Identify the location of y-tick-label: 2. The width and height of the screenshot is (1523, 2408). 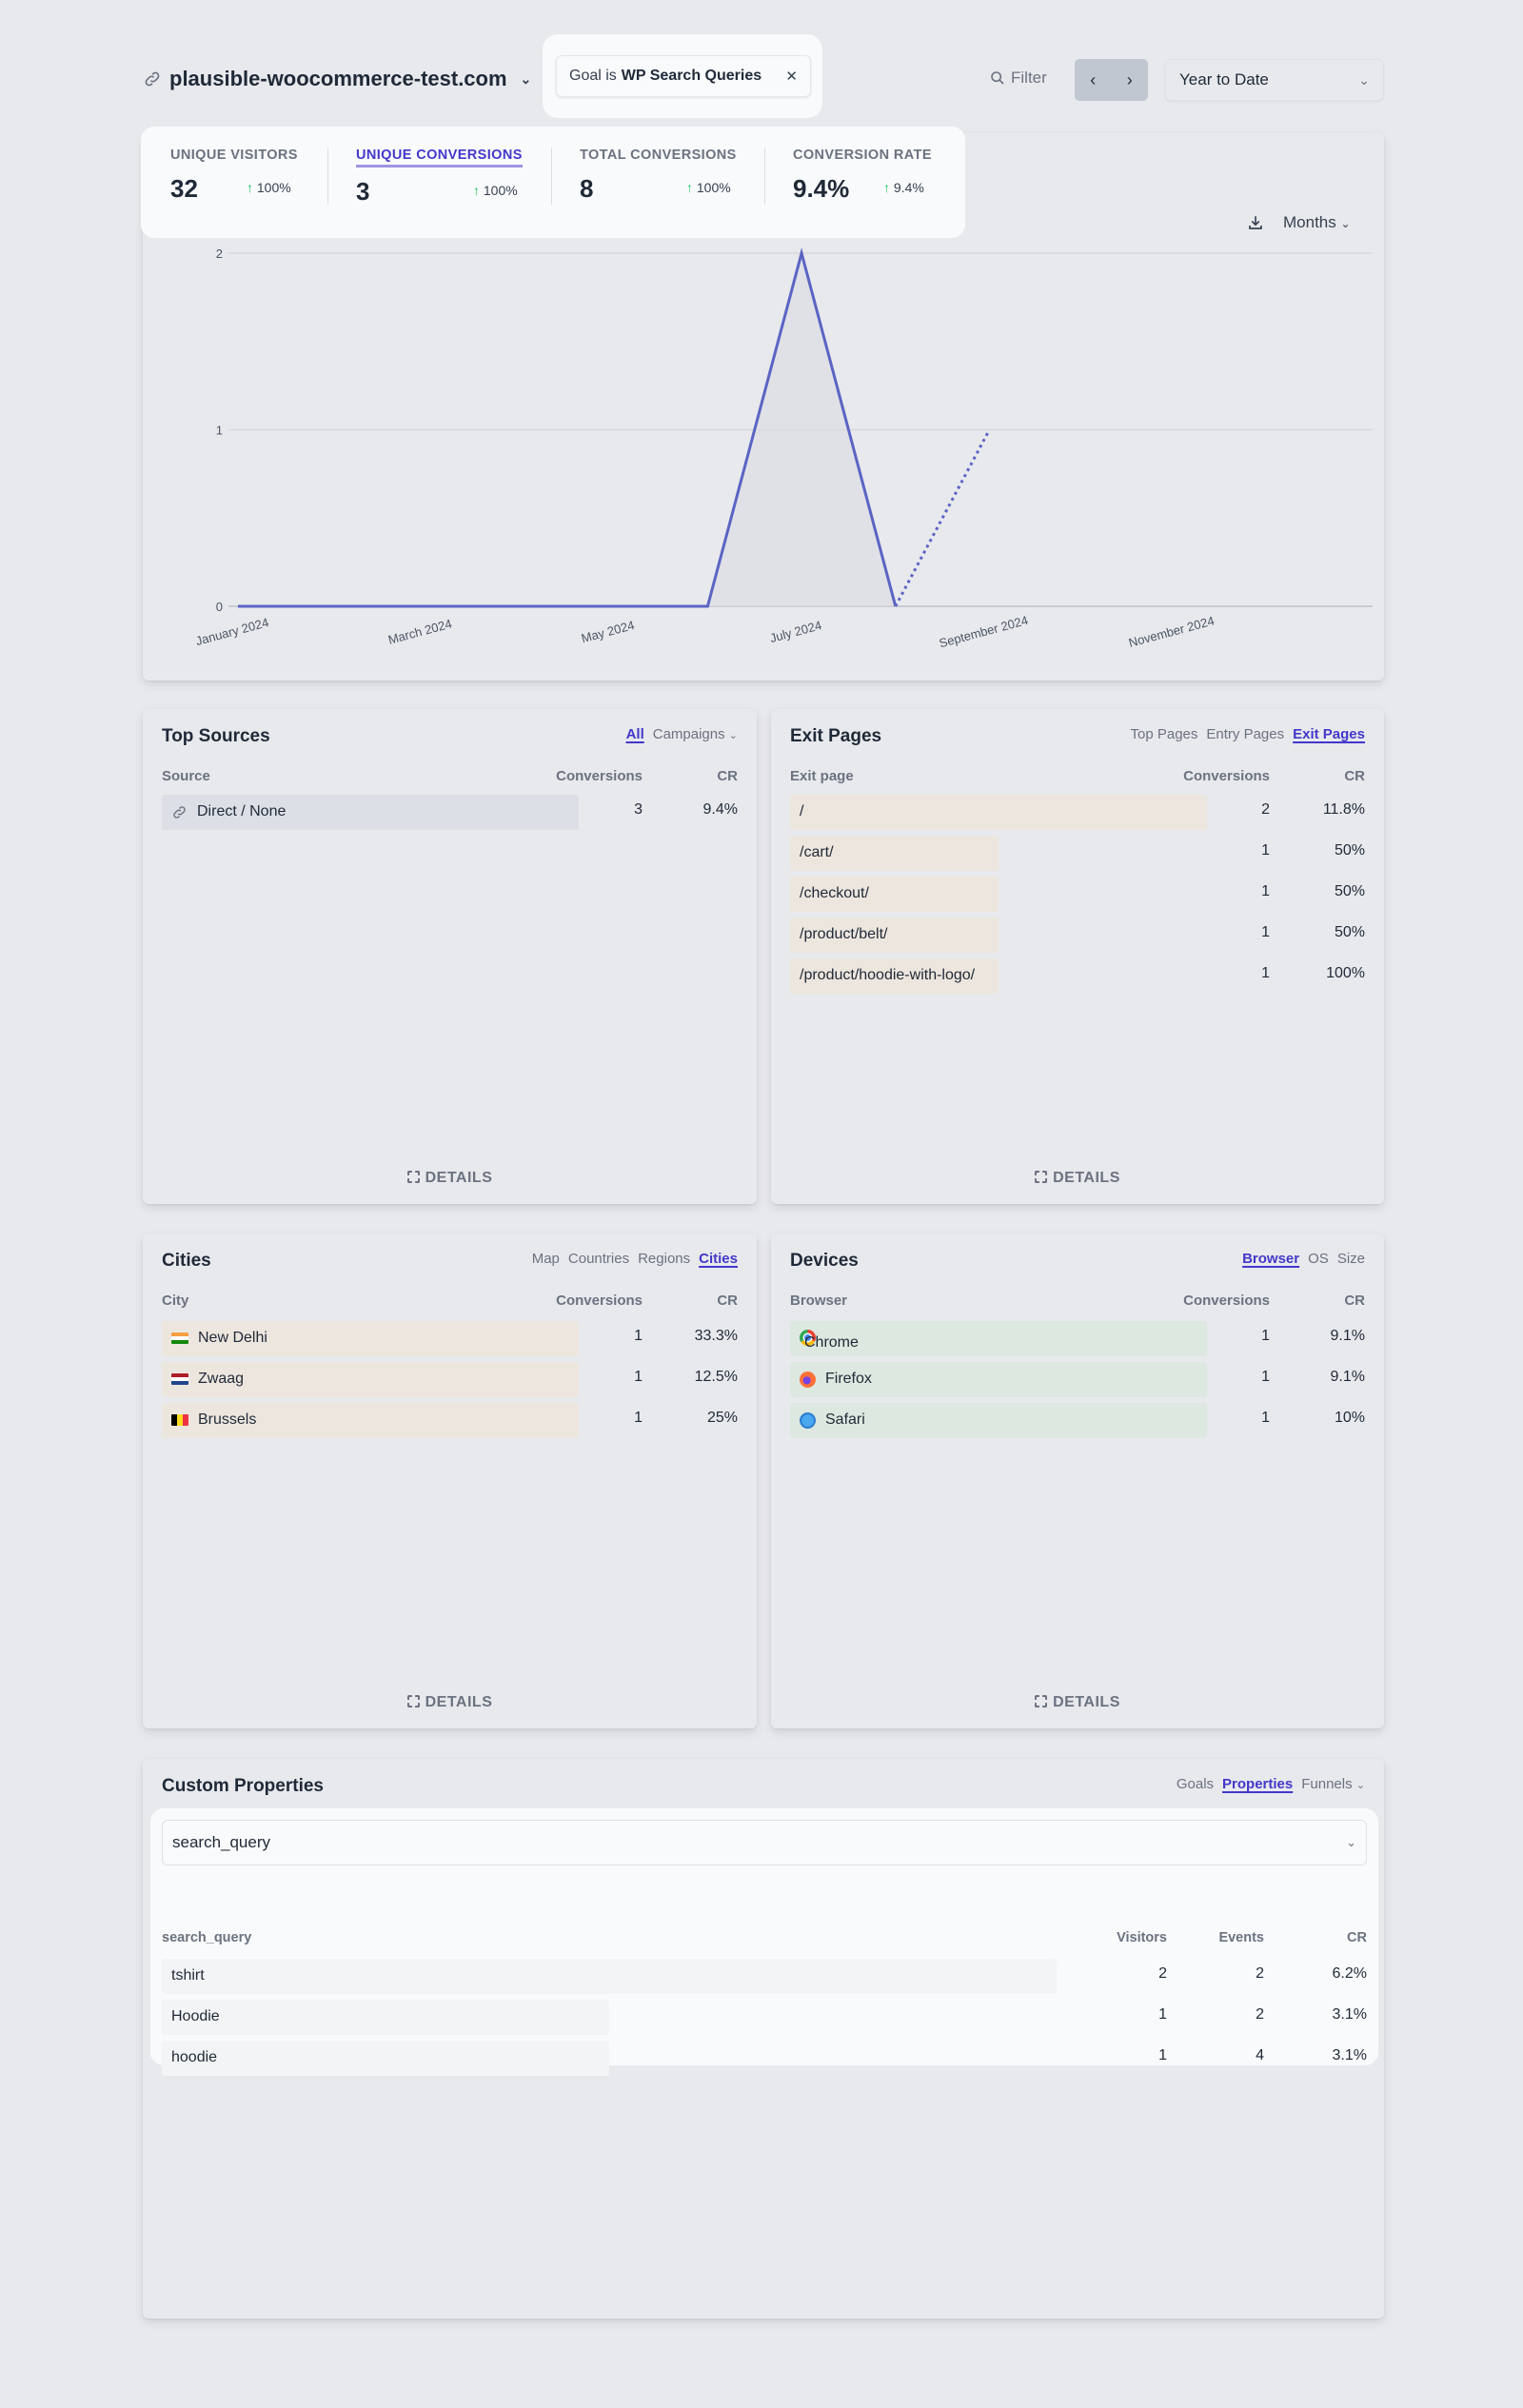
(220, 254).